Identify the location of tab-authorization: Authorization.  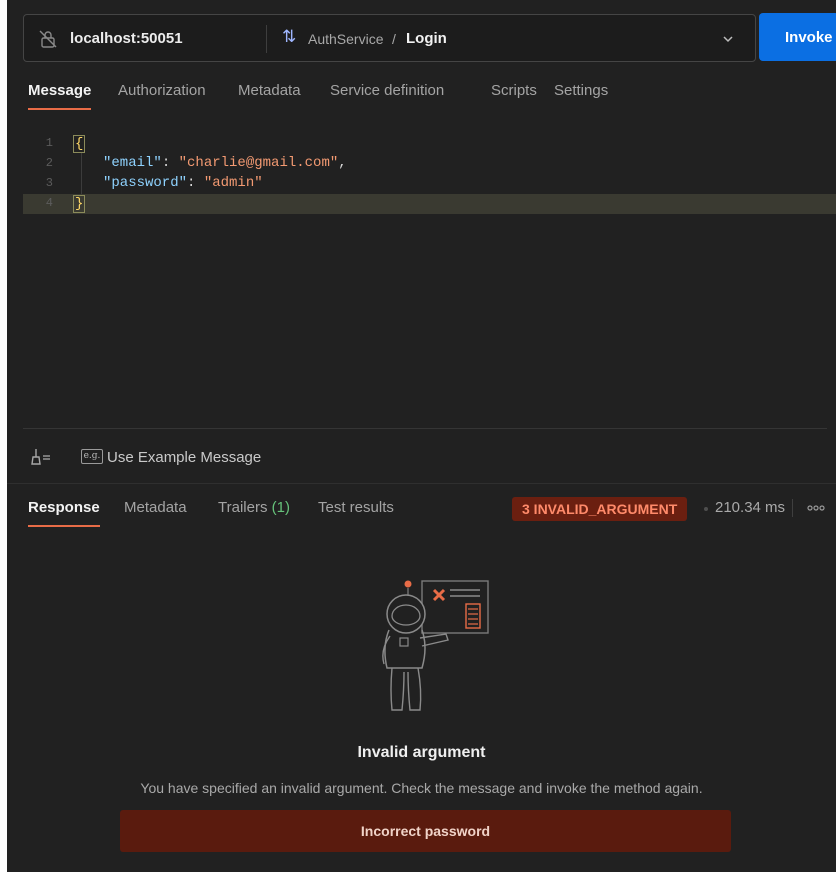
(162, 90).